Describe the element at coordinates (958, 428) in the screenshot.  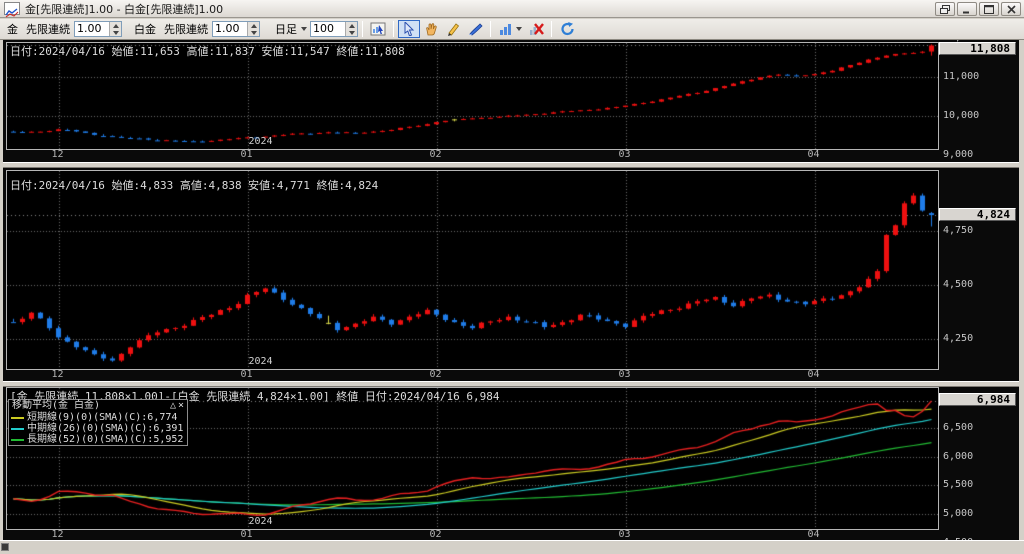
I see `y-tick-label: 6,500` at that location.